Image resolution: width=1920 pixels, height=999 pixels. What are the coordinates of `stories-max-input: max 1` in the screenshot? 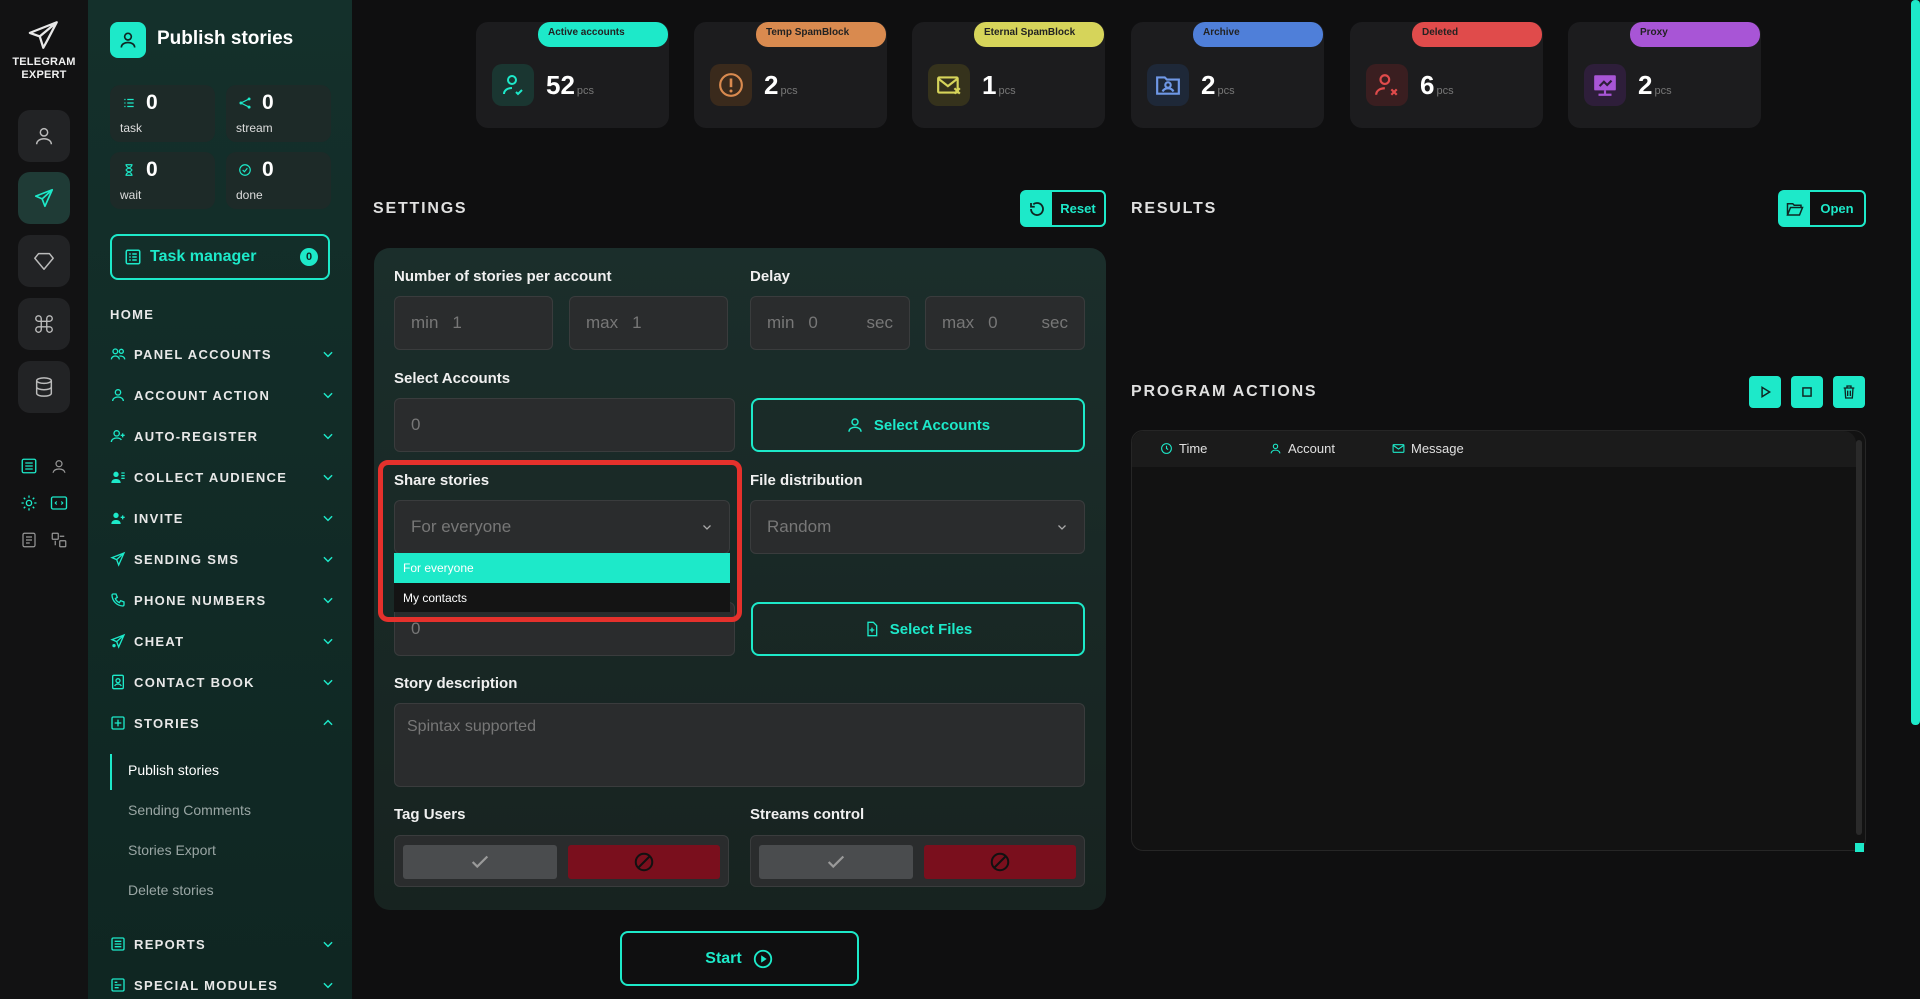 It's located at (648, 323).